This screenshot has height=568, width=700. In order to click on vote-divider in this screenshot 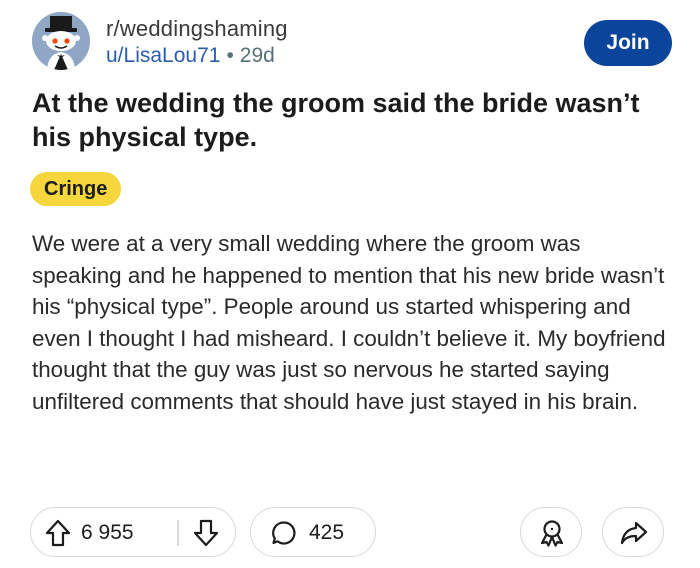, I will do `click(178, 533)`.